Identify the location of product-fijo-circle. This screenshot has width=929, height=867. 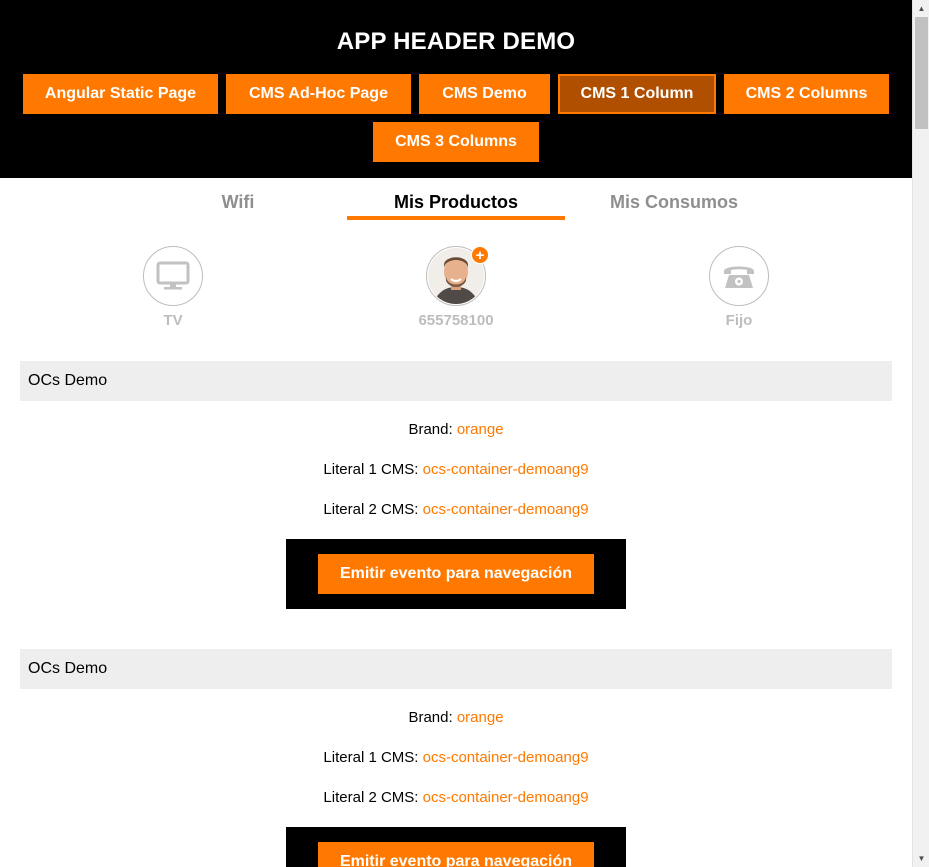
(739, 276).